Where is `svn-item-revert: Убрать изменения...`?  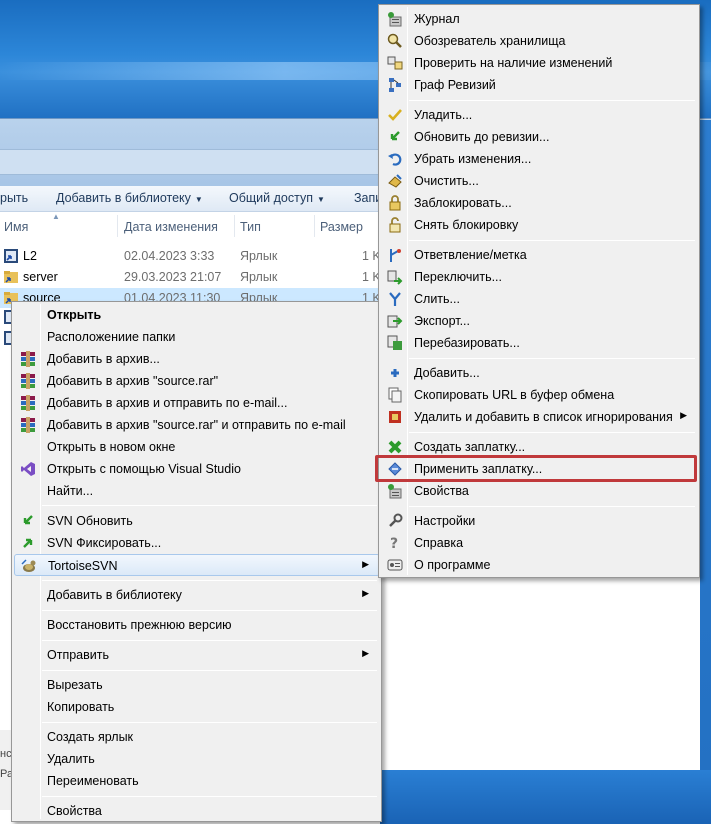 svn-item-revert: Убрать изменения... is located at coordinates (539, 159).